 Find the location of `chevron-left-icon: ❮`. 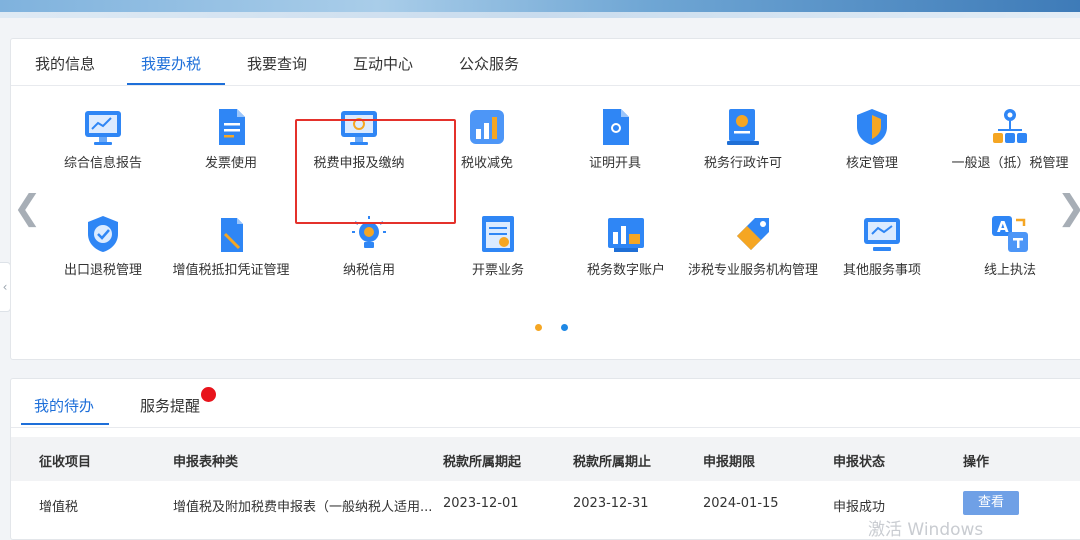

chevron-left-icon: ❮ is located at coordinates (27, 208).